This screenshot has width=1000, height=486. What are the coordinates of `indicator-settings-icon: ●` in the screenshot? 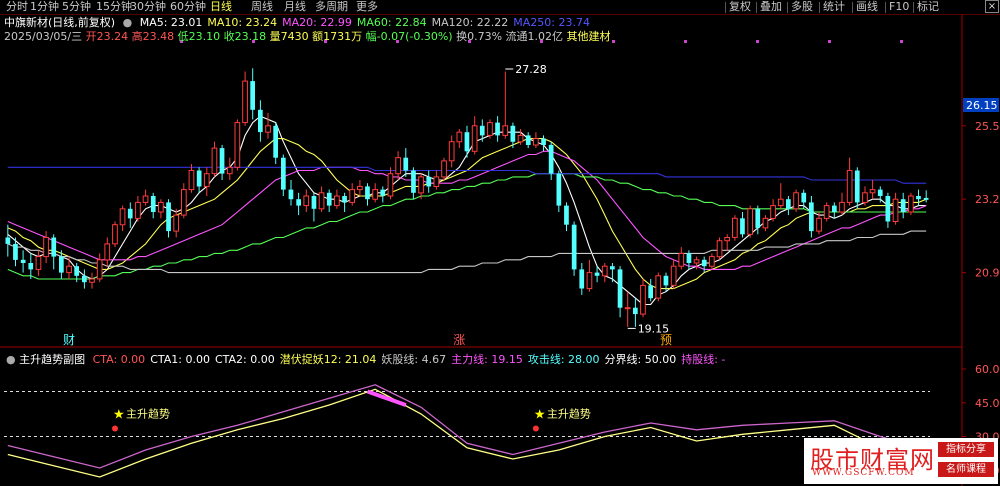 It's located at (11, 359).